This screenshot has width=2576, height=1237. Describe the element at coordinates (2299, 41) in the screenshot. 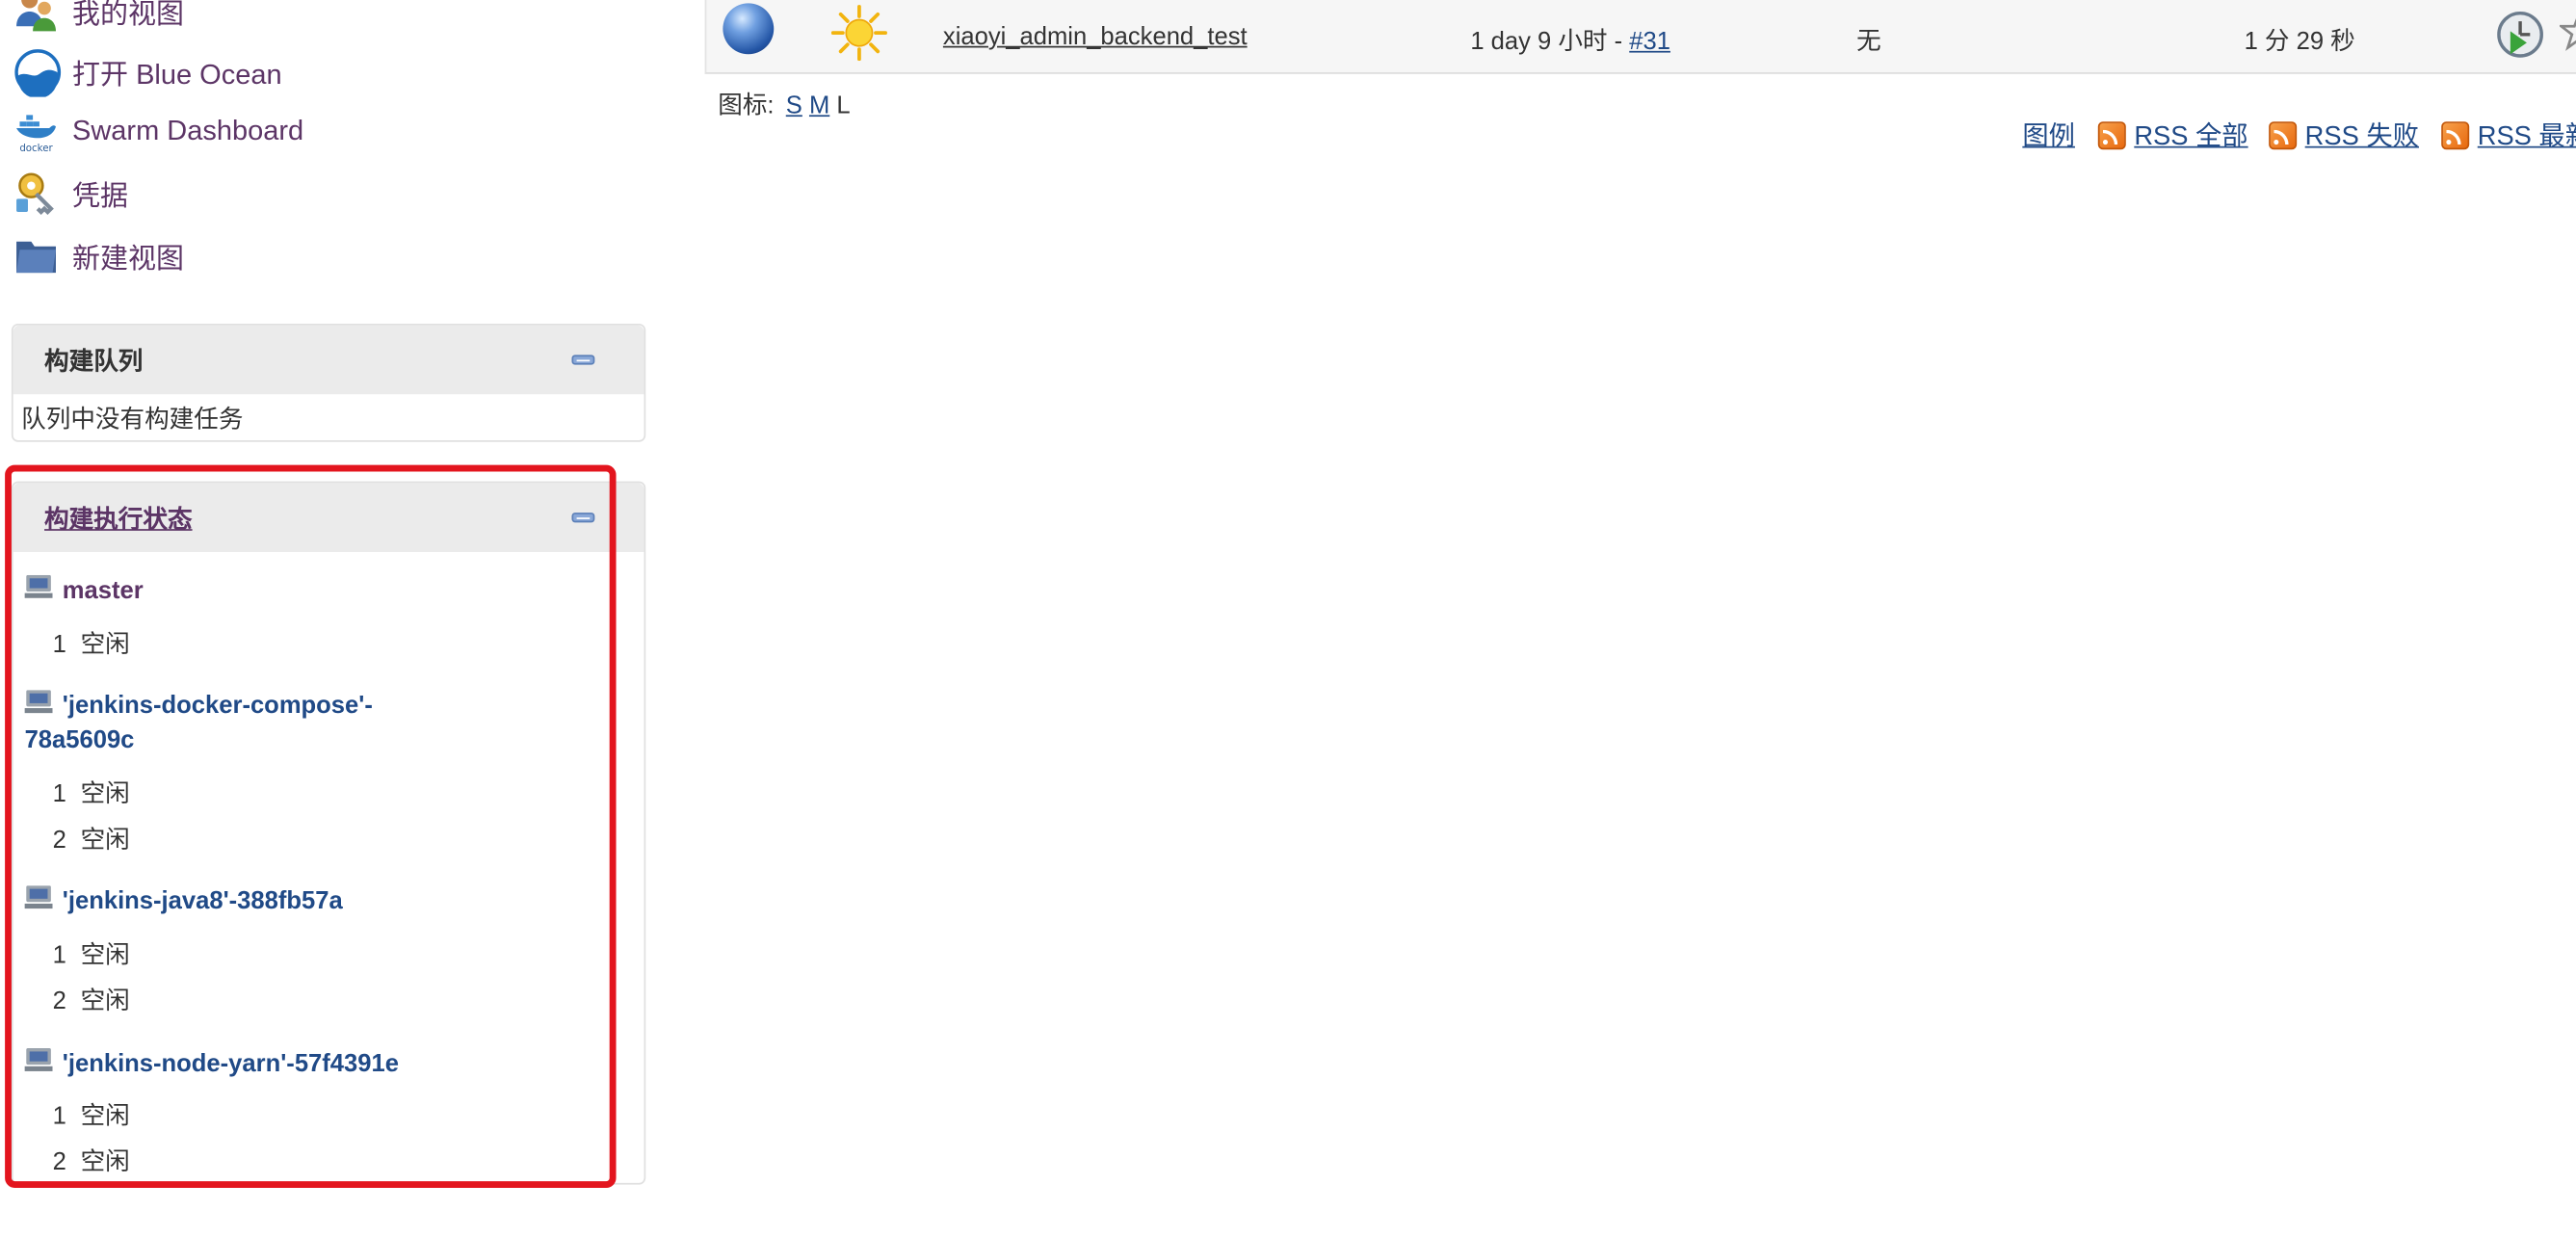

I see `last-duration: 1 分 29 秒` at that location.